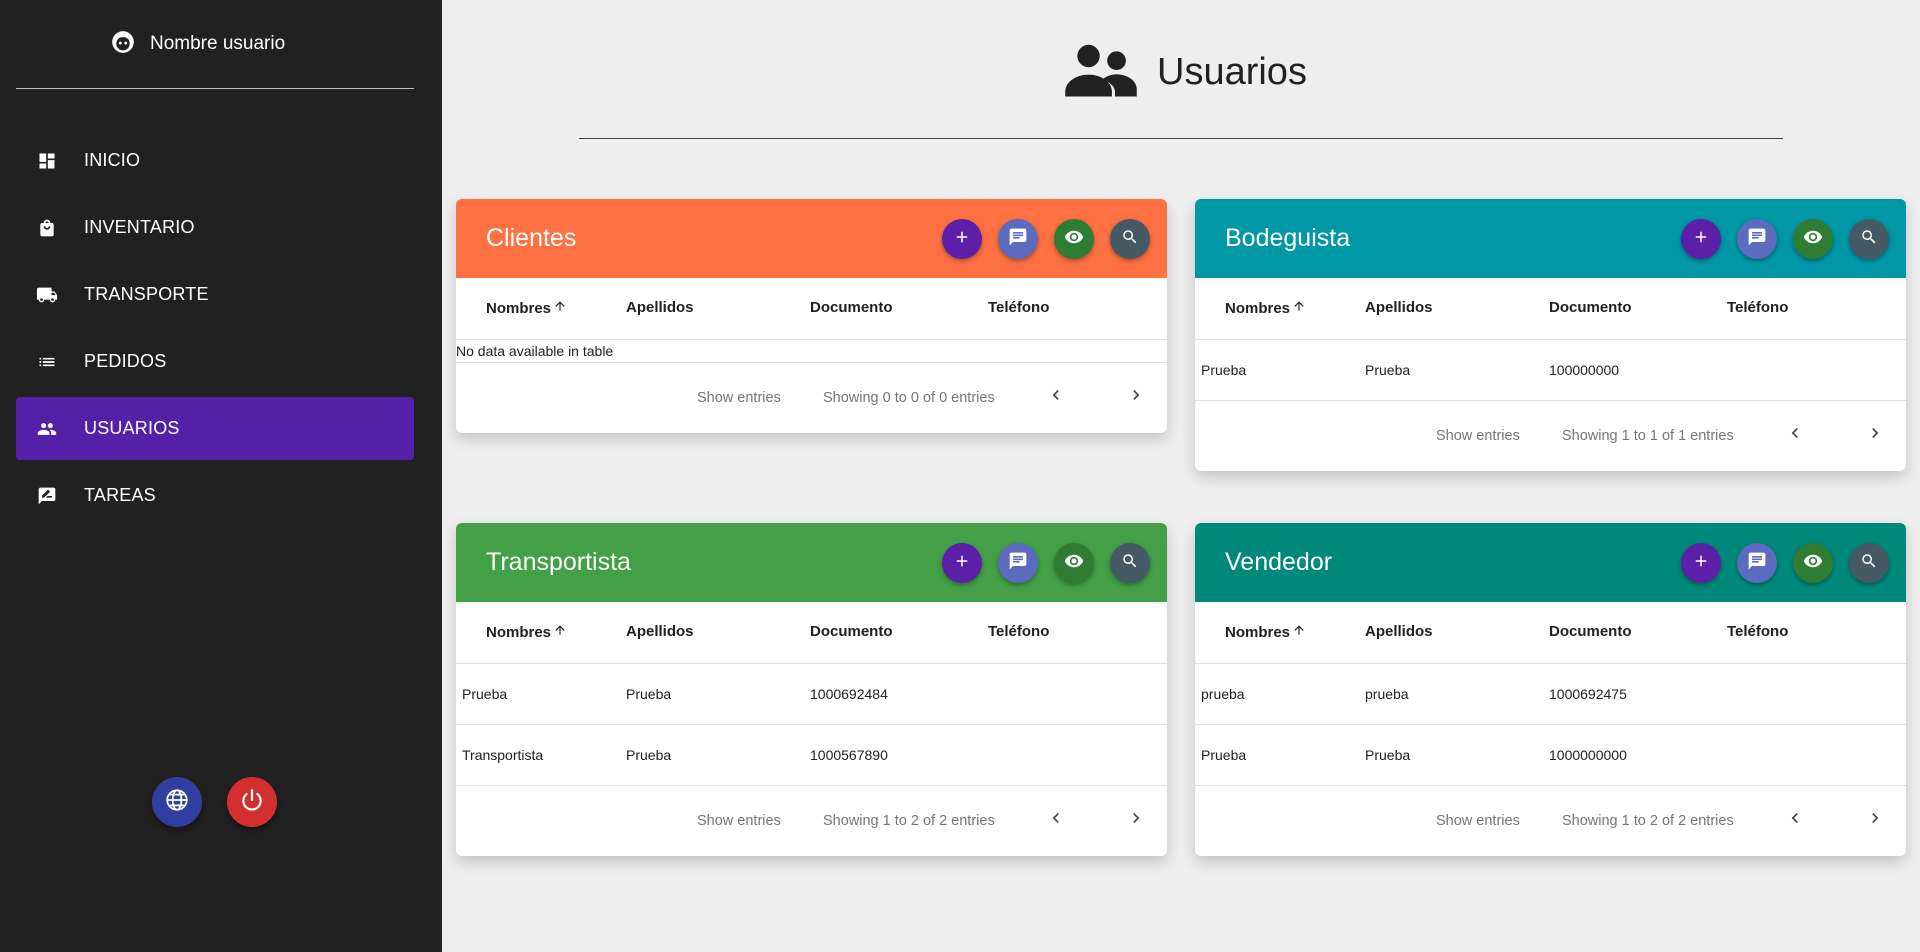  I want to click on cell-apellidos: prueba, so click(1387, 694).